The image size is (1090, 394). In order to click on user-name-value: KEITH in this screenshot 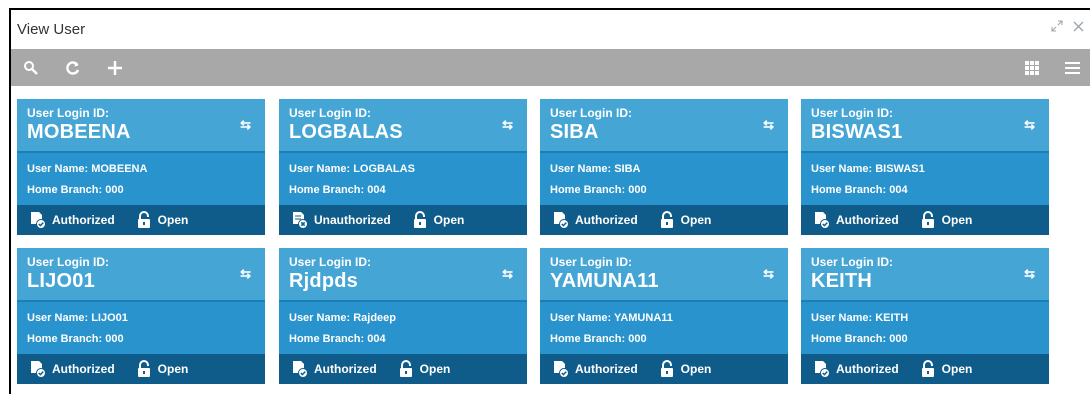, I will do `click(892, 318)`.